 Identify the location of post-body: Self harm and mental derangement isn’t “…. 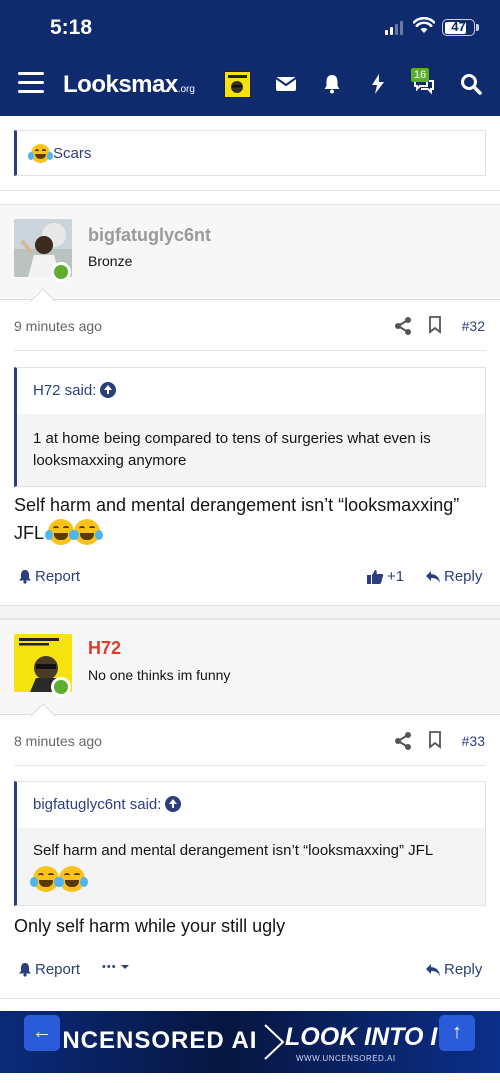
(250, 519).